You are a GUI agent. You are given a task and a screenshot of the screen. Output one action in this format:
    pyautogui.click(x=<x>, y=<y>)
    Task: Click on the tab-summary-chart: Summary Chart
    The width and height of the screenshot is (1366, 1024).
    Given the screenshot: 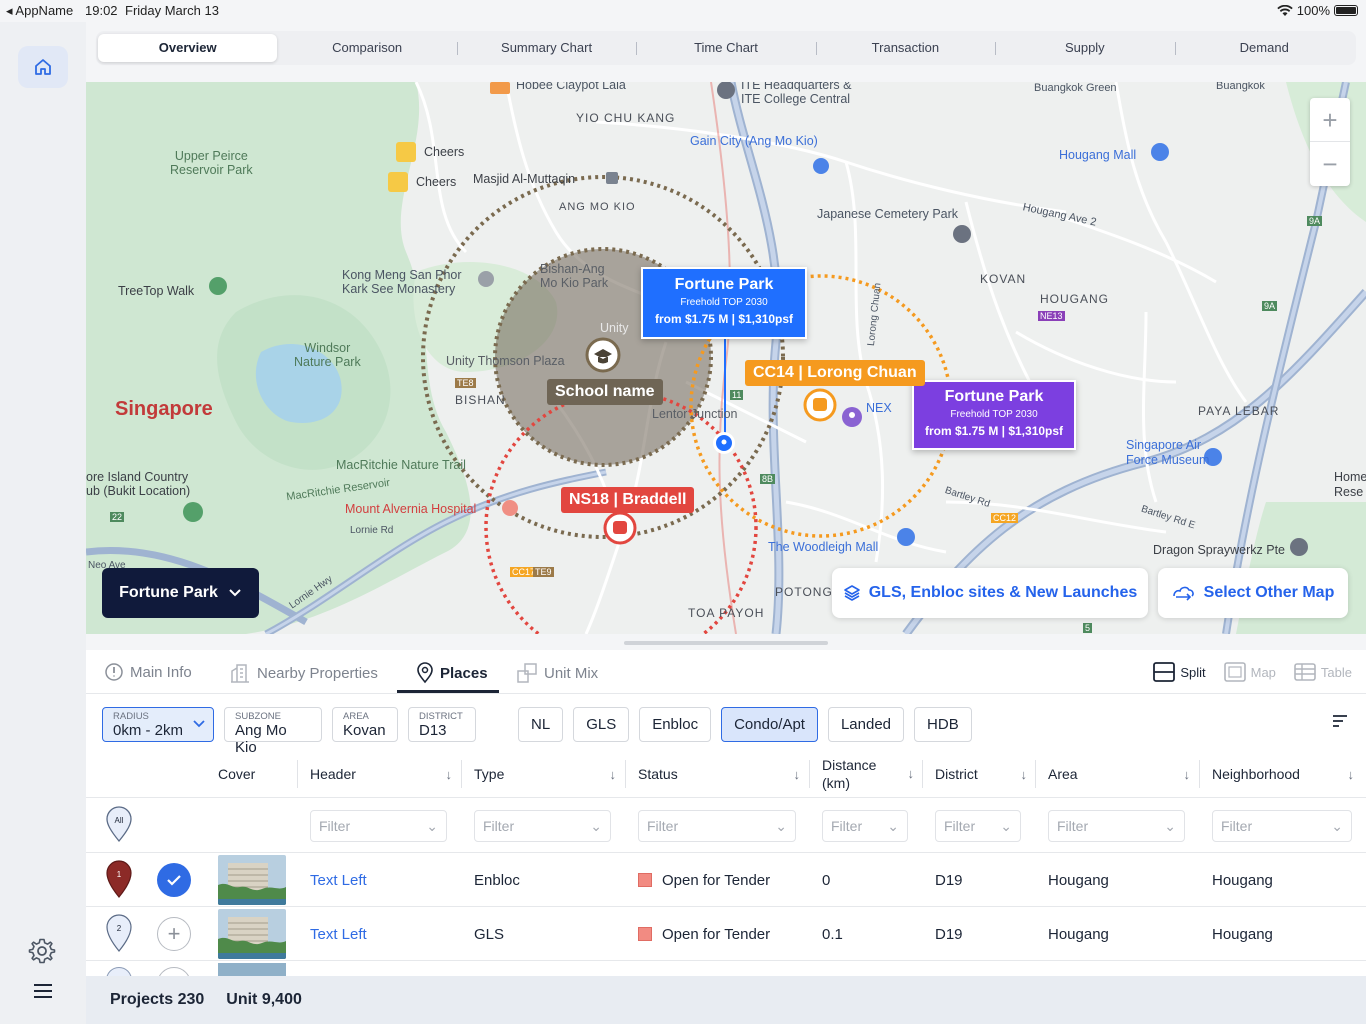 What is the action you would take?
    pyautogui.click(x=546, y=48)
    